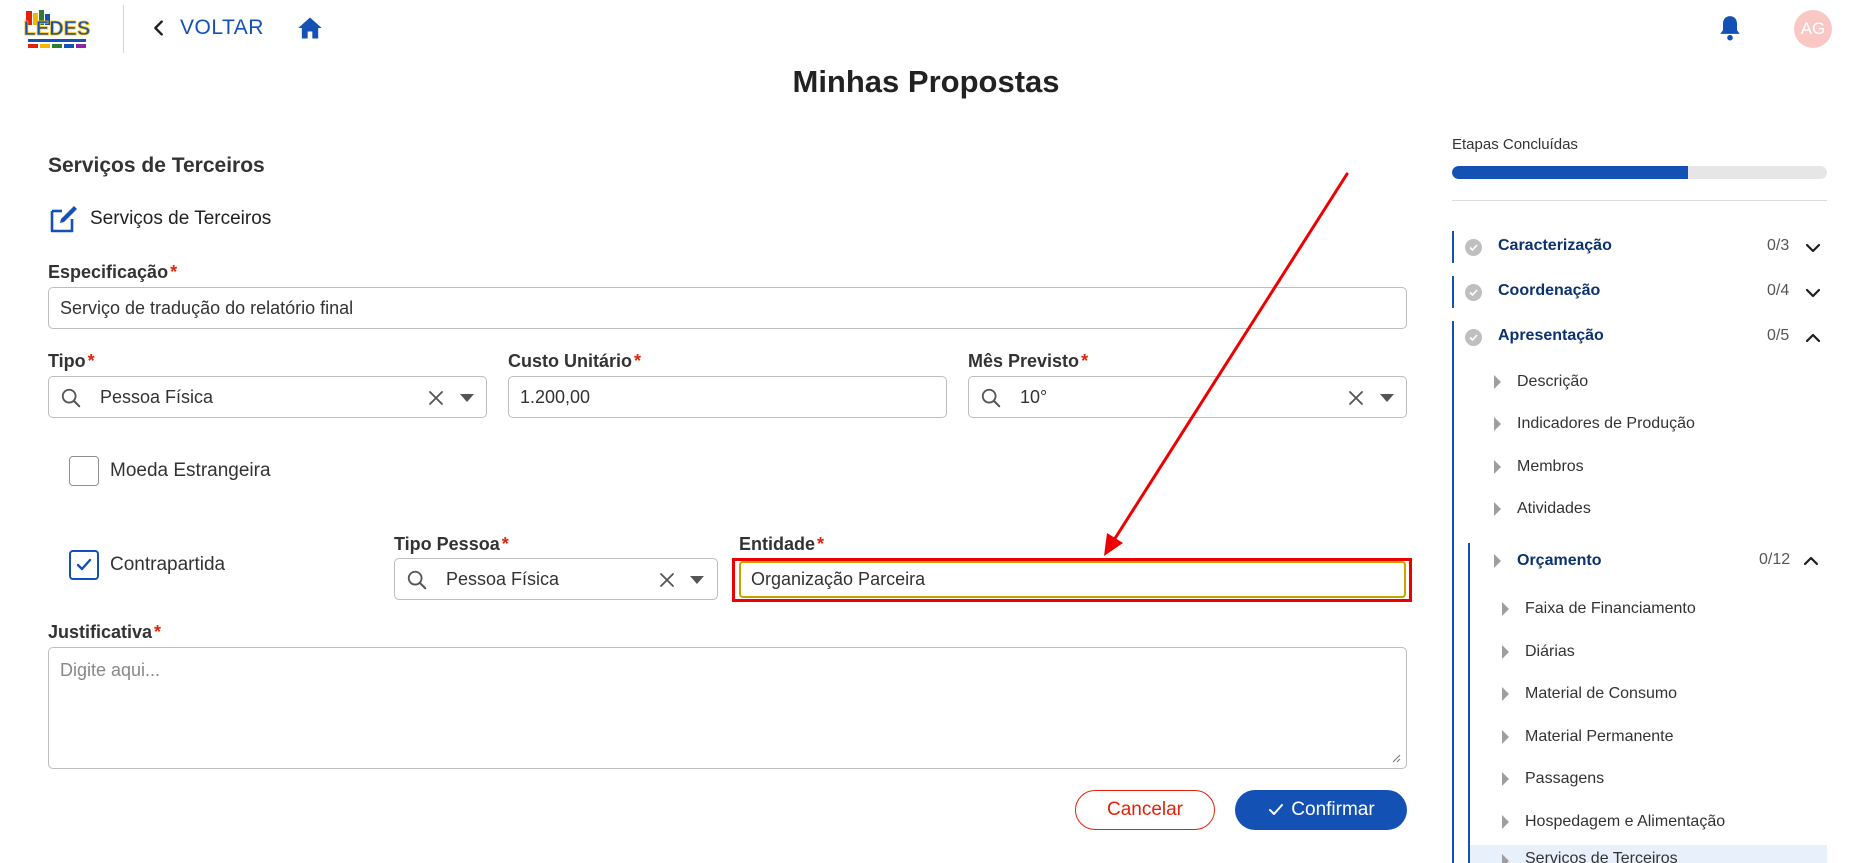 The width and height of the screenshot is (1852, 863). What do you see at coordinates (1028, 361) in the screenshot?
I see `mes-previsto-label: Mês Previsto *` at bounding box center [1028, 361].